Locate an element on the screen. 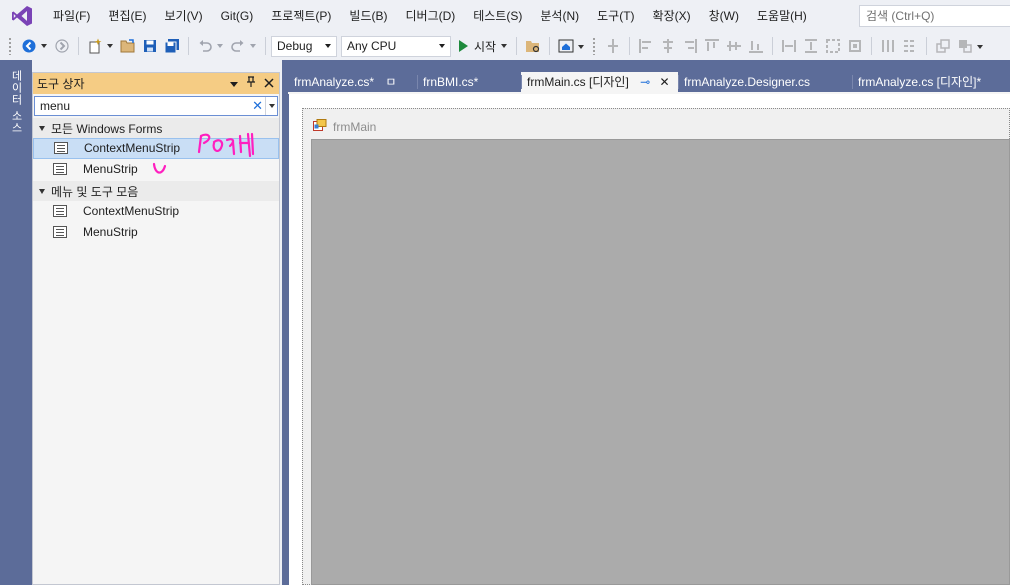  align-middles-icon is located at coordinates (734, 46).